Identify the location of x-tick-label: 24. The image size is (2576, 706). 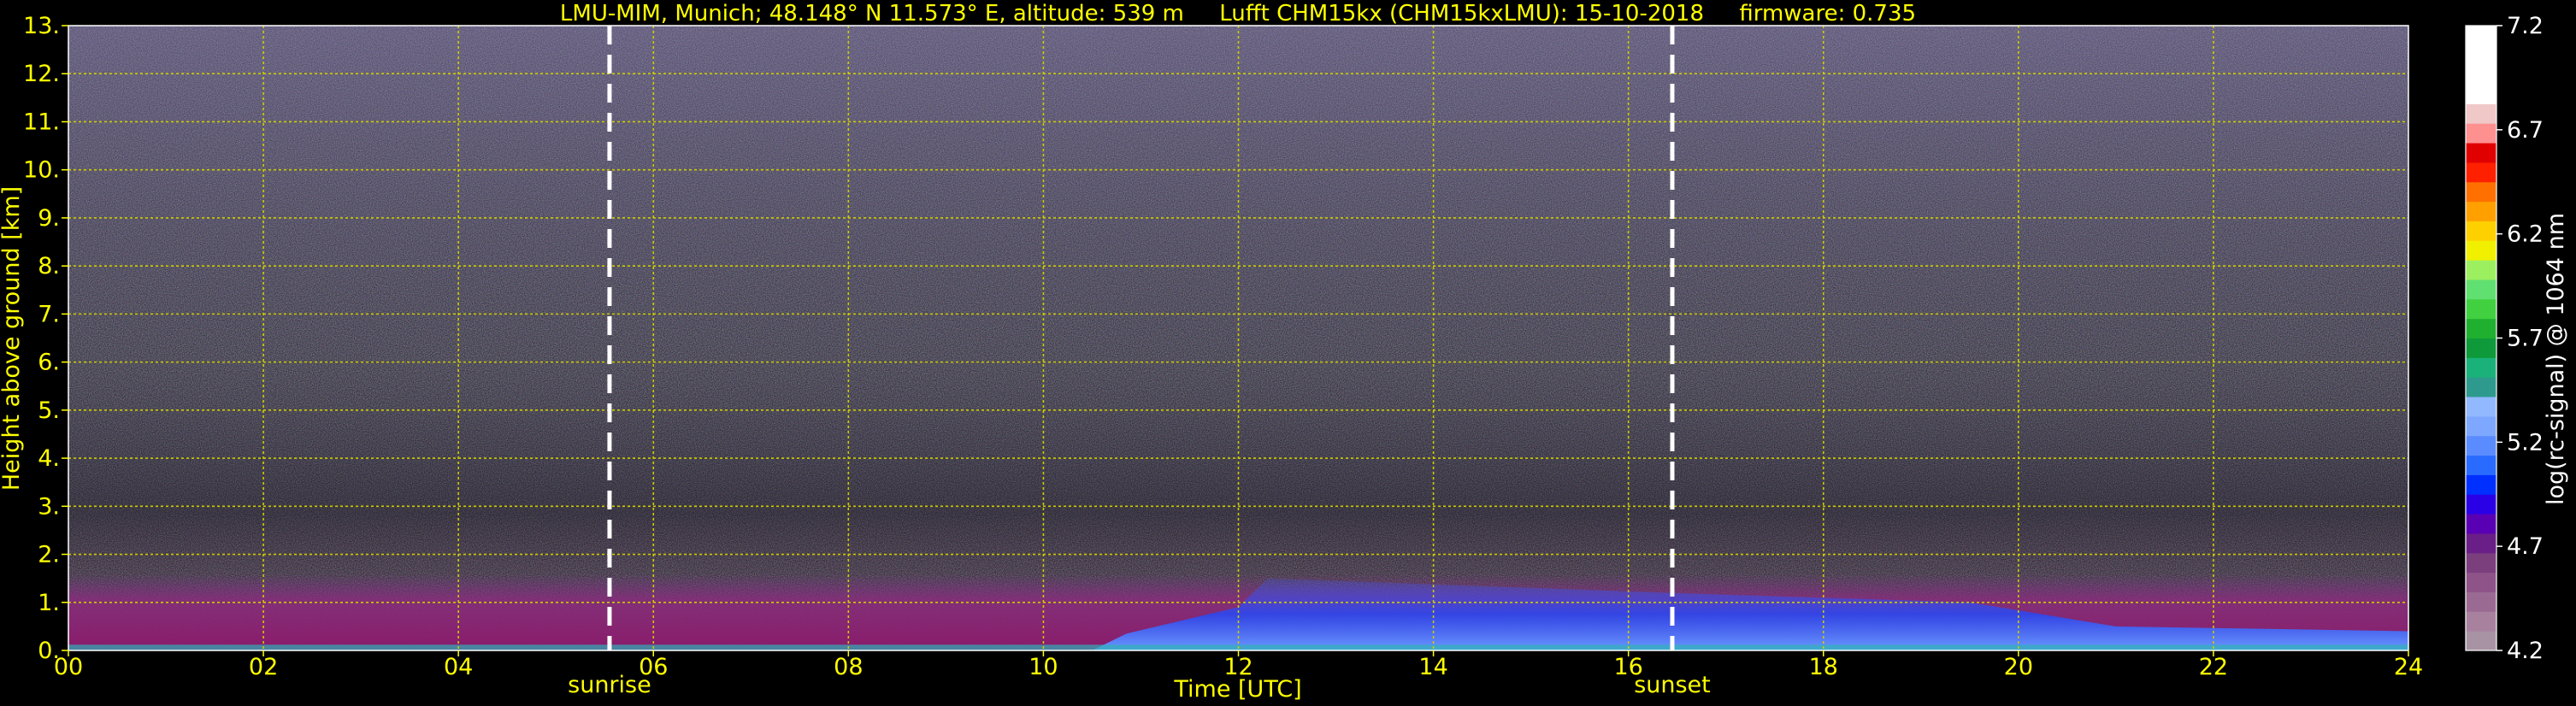
(2408, 667).